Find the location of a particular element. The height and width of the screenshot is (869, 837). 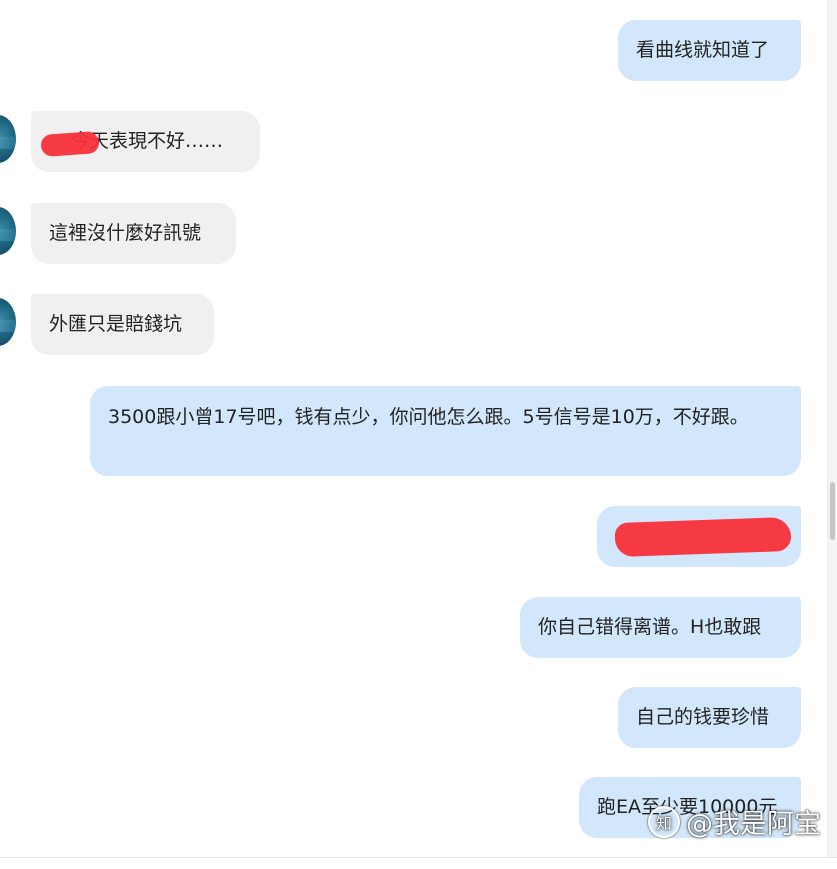

chat-scrollbar is located at coordinates (832, 429).